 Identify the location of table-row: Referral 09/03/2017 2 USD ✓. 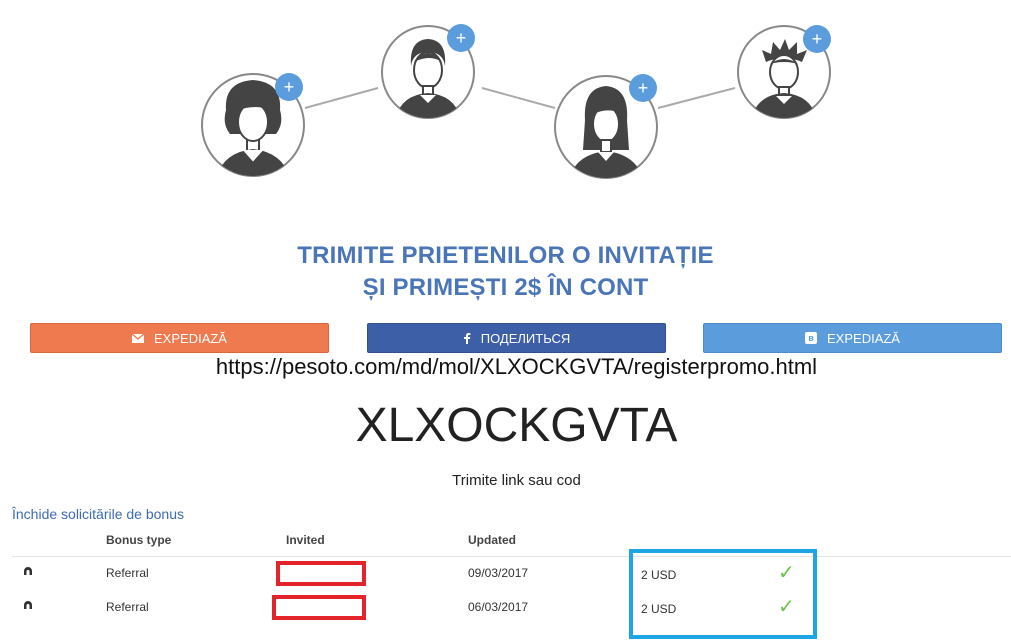
(505, 574).